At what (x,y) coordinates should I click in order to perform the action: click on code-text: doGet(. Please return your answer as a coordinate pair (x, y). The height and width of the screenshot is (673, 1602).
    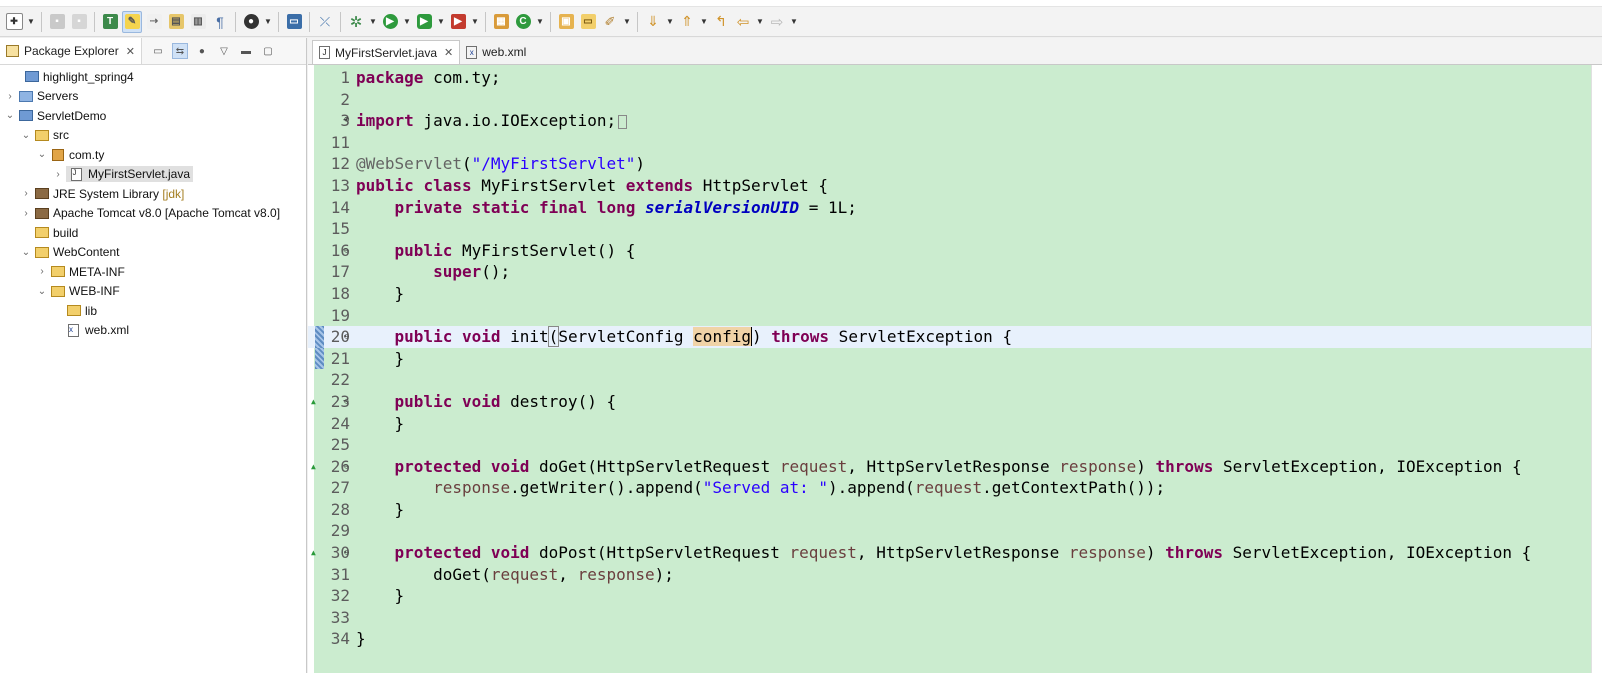
    Looking at the image, I should click on (462, 574).